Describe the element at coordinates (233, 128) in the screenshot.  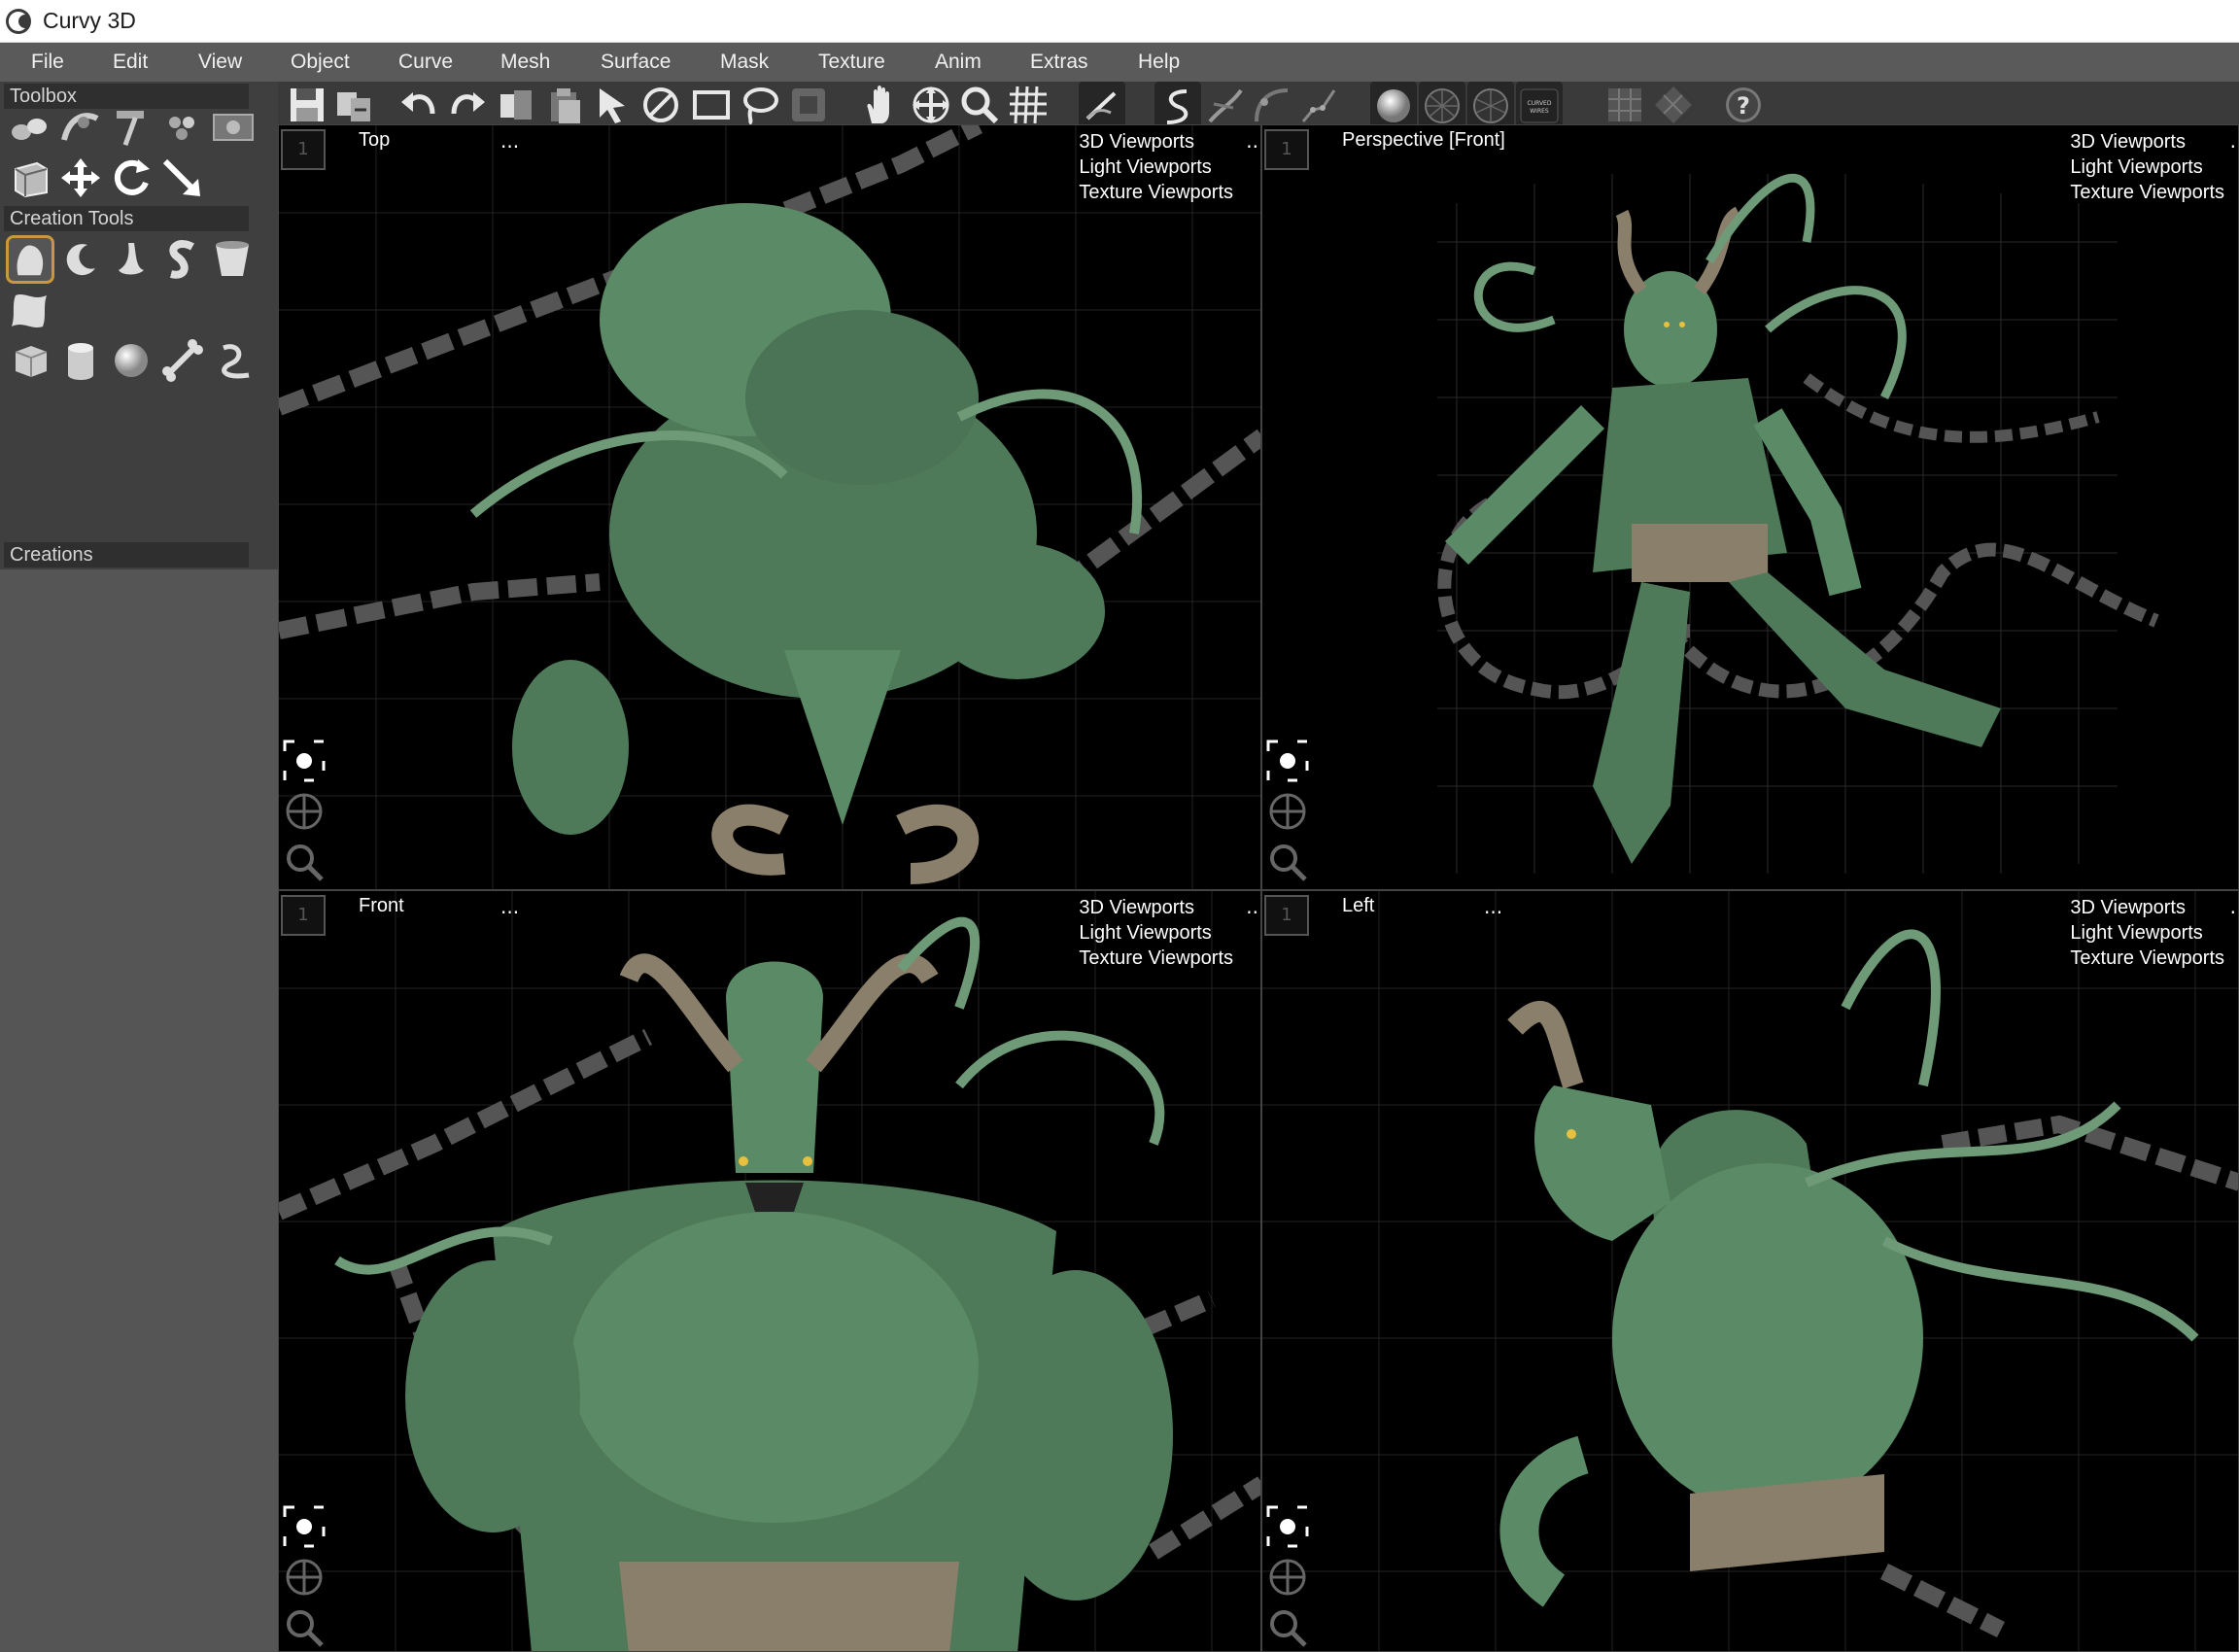
I see `tool-photo` at that location.